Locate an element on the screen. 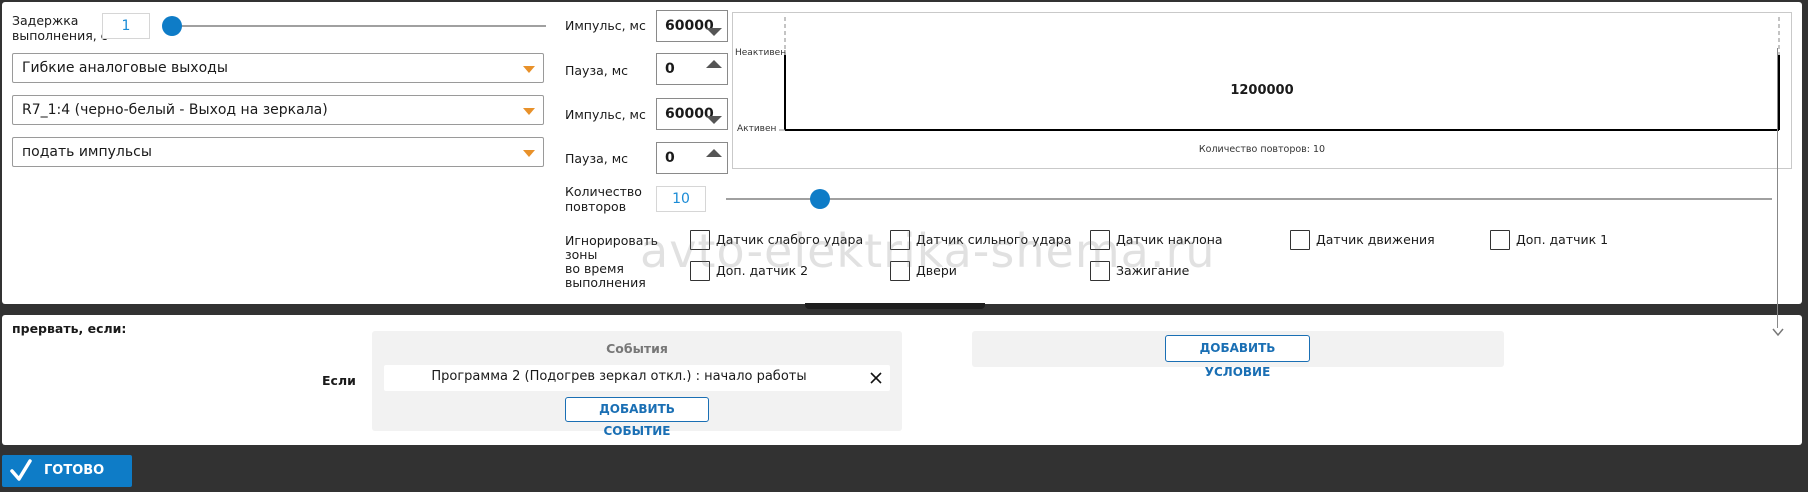 The height and width of the screenshot is (492, 1808). done-button: ГОТОВО is located at coordinates (67, 471).